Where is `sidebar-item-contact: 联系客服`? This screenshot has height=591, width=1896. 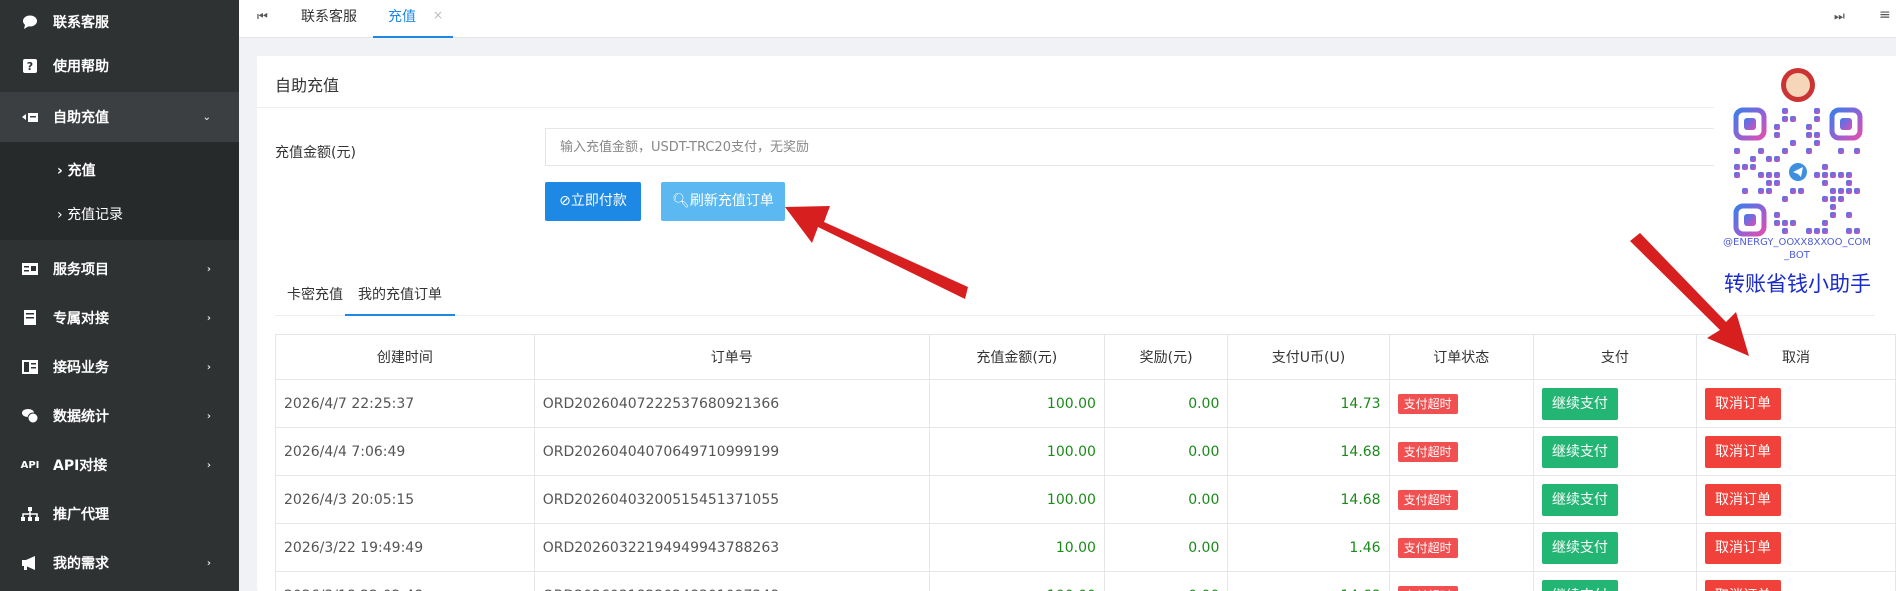
sidebar-item-contact: 联系客服 is located at coordinates (119, 22).